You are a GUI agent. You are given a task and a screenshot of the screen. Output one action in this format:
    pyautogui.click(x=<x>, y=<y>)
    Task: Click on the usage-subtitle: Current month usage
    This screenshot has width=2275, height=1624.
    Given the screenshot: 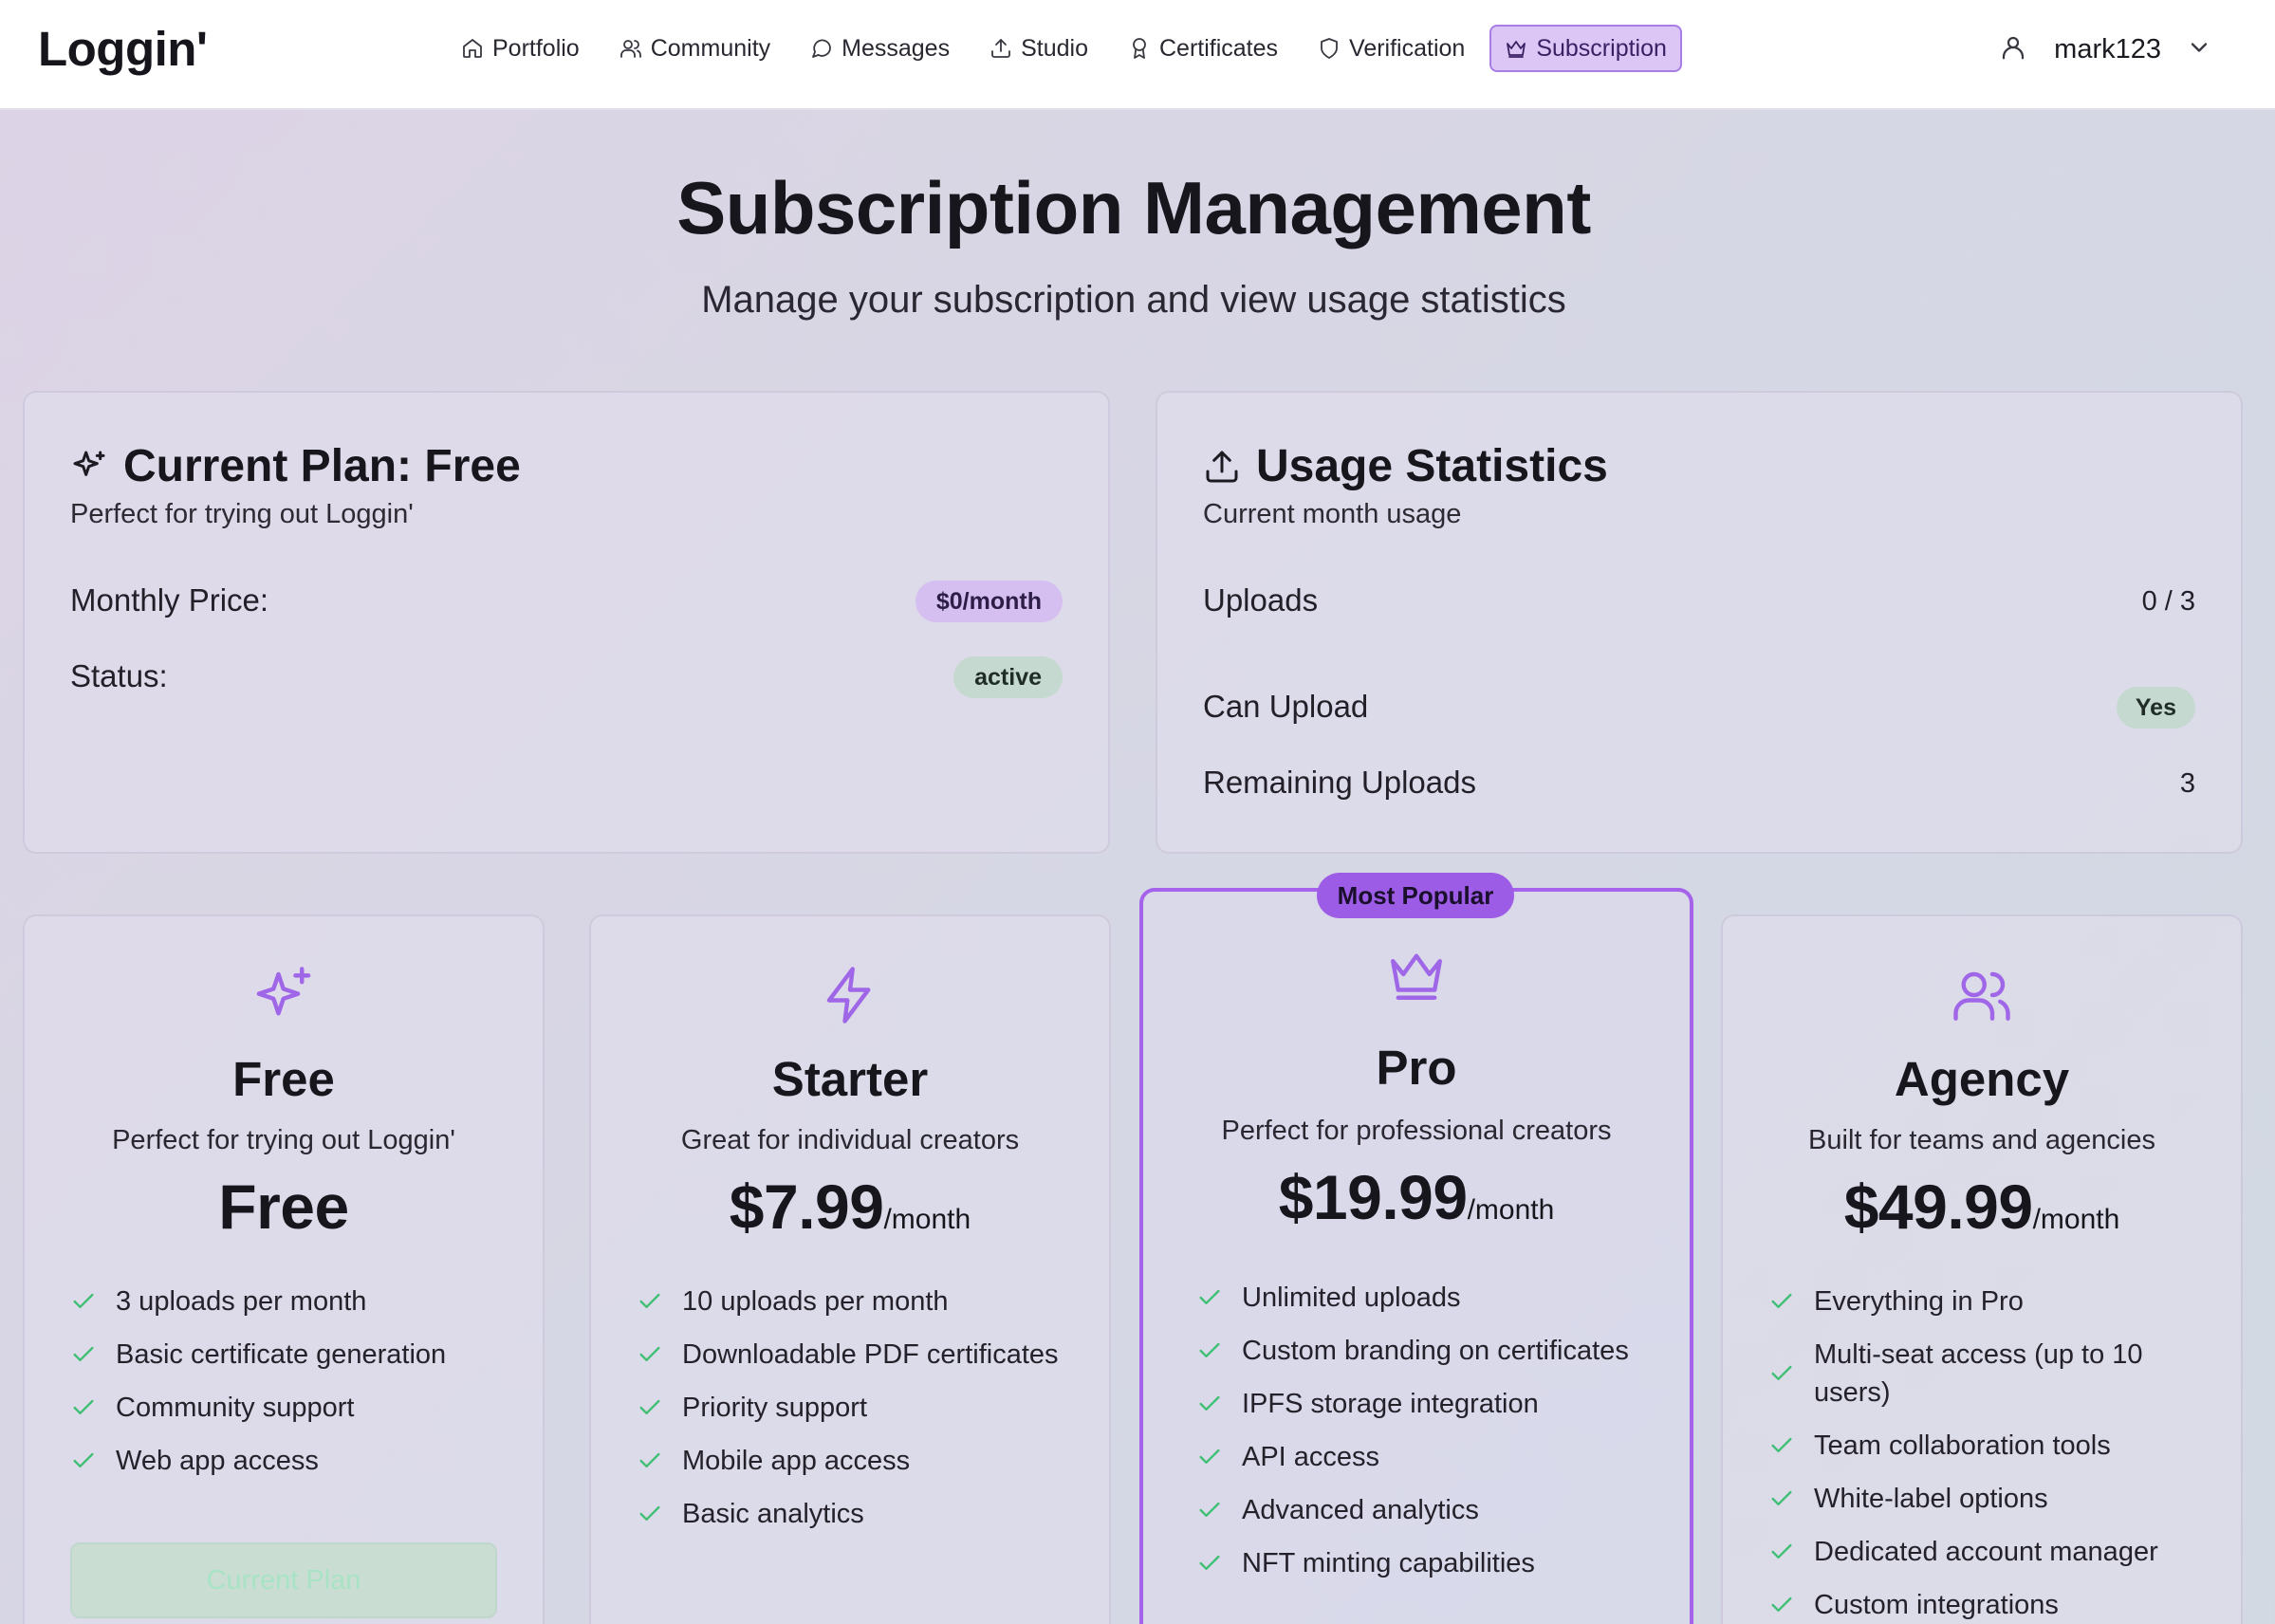 What is the action you would take?
    pyautogui.click(x=1332, y=514)
    